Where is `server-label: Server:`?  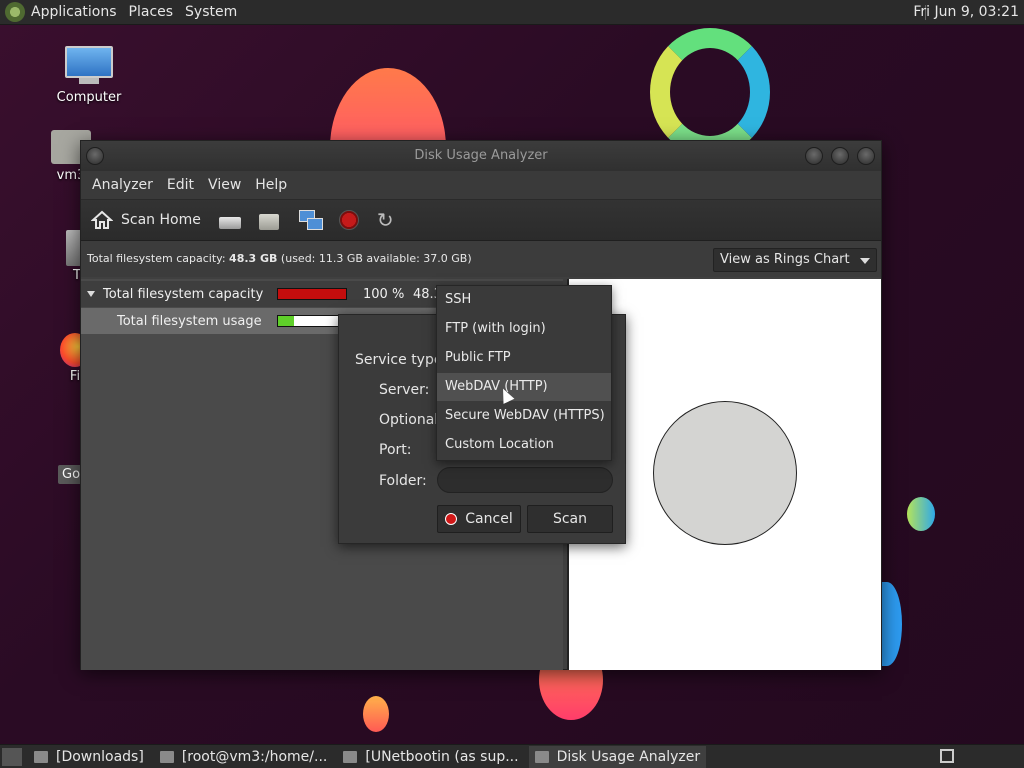
server-label: Server: is located at coordinates (404, 390).